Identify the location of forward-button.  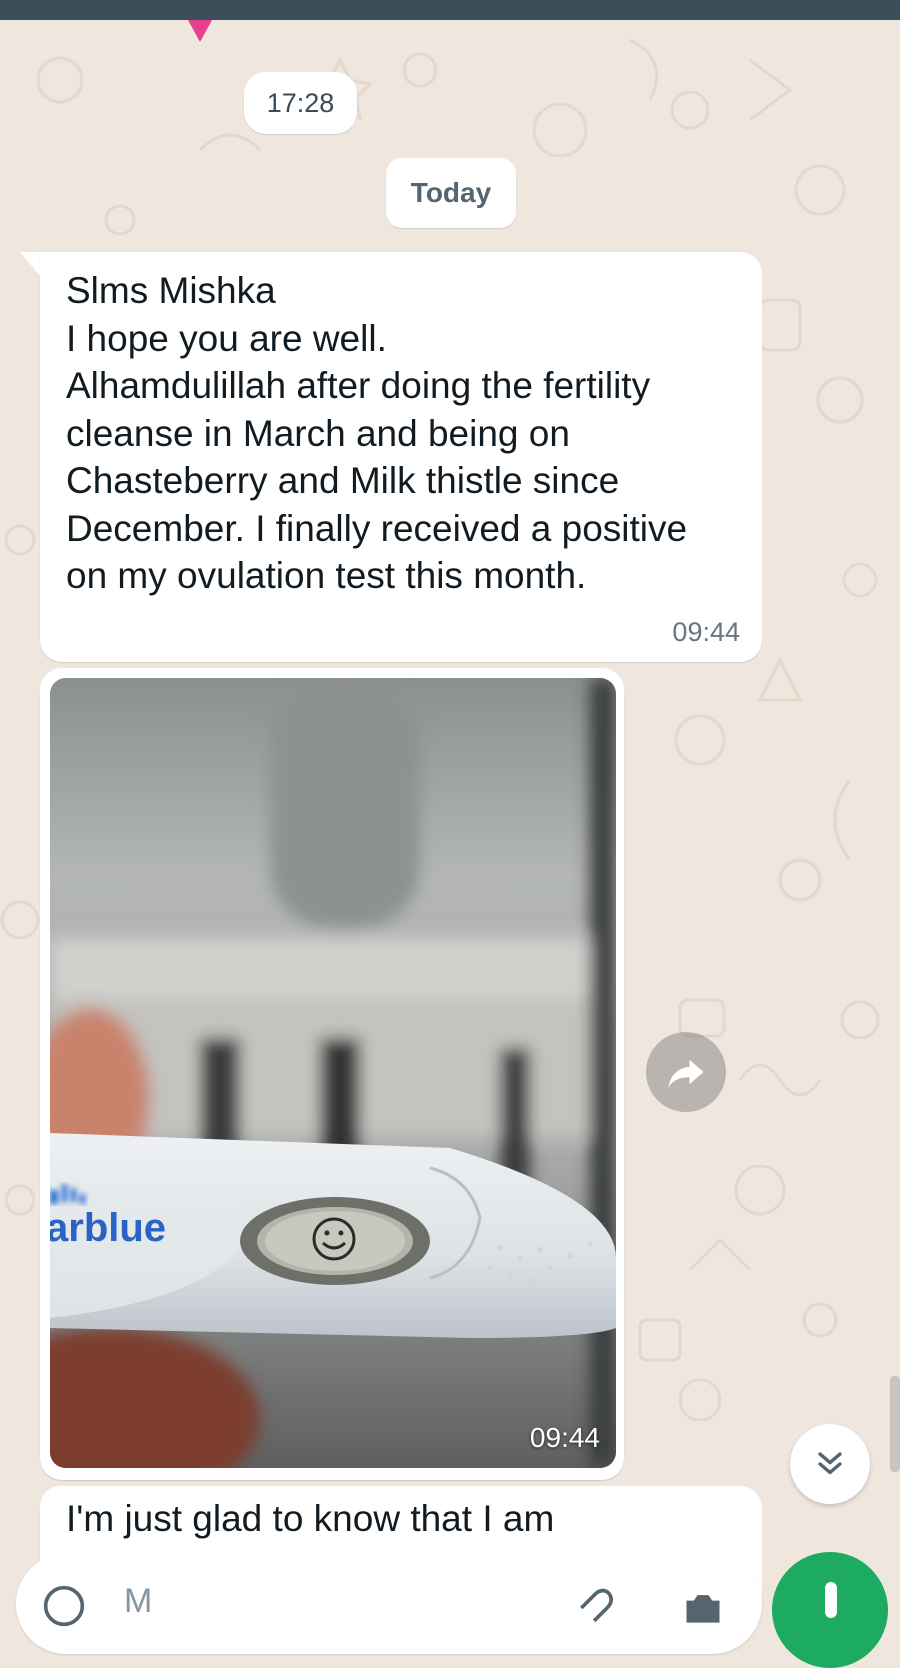
(686, 1072).